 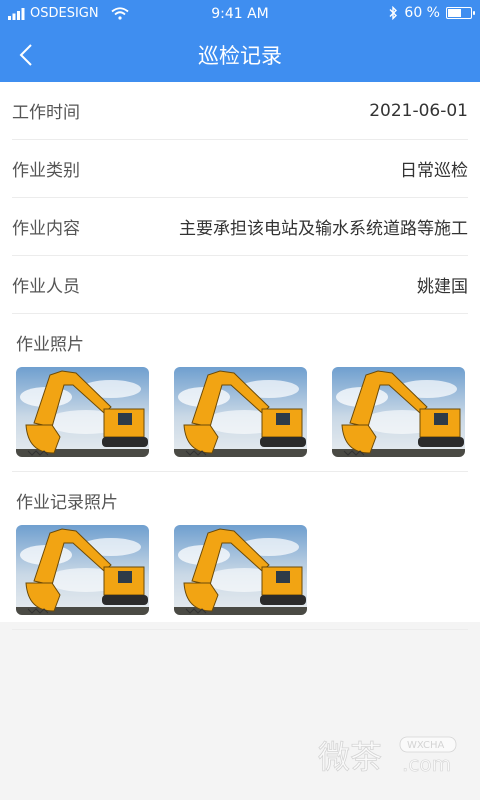 What do you see at coordinates (46, 229) in the screenshot?
I see `detail-label: 作业内容` at bounding box center [46, 229].